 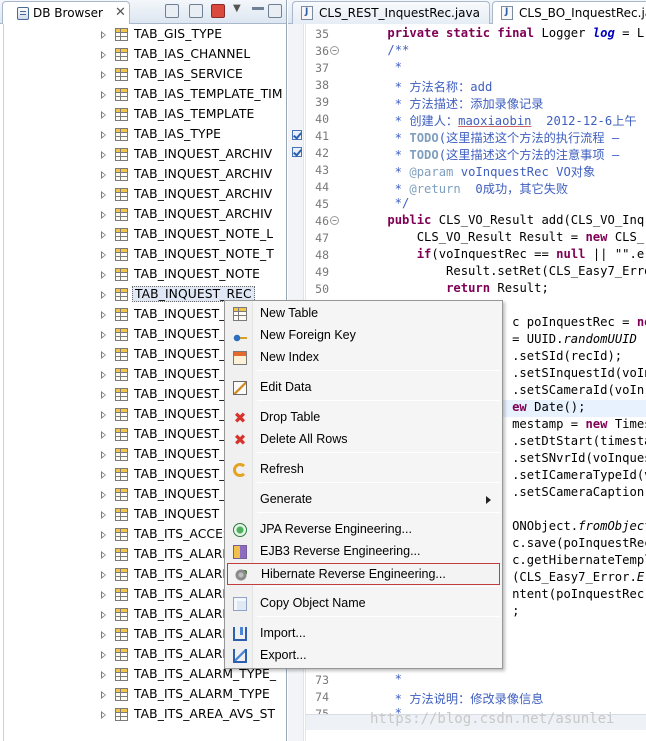 I want to click on table-name: TAB_INQUEST_NOTE, so click(x=197, y=274).